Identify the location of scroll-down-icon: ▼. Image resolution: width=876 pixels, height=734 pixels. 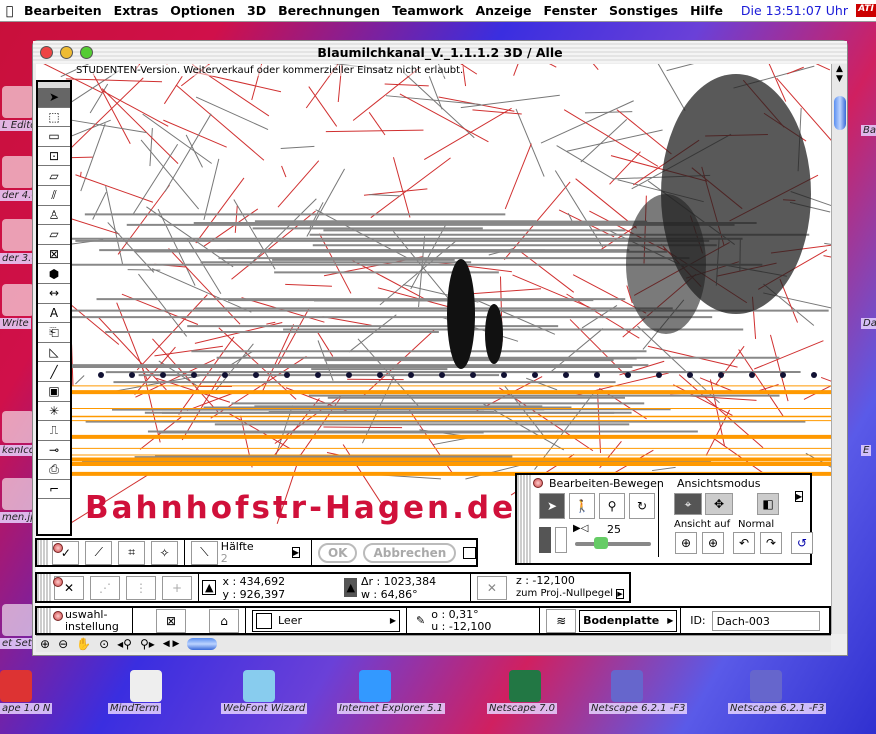
(839, 79).